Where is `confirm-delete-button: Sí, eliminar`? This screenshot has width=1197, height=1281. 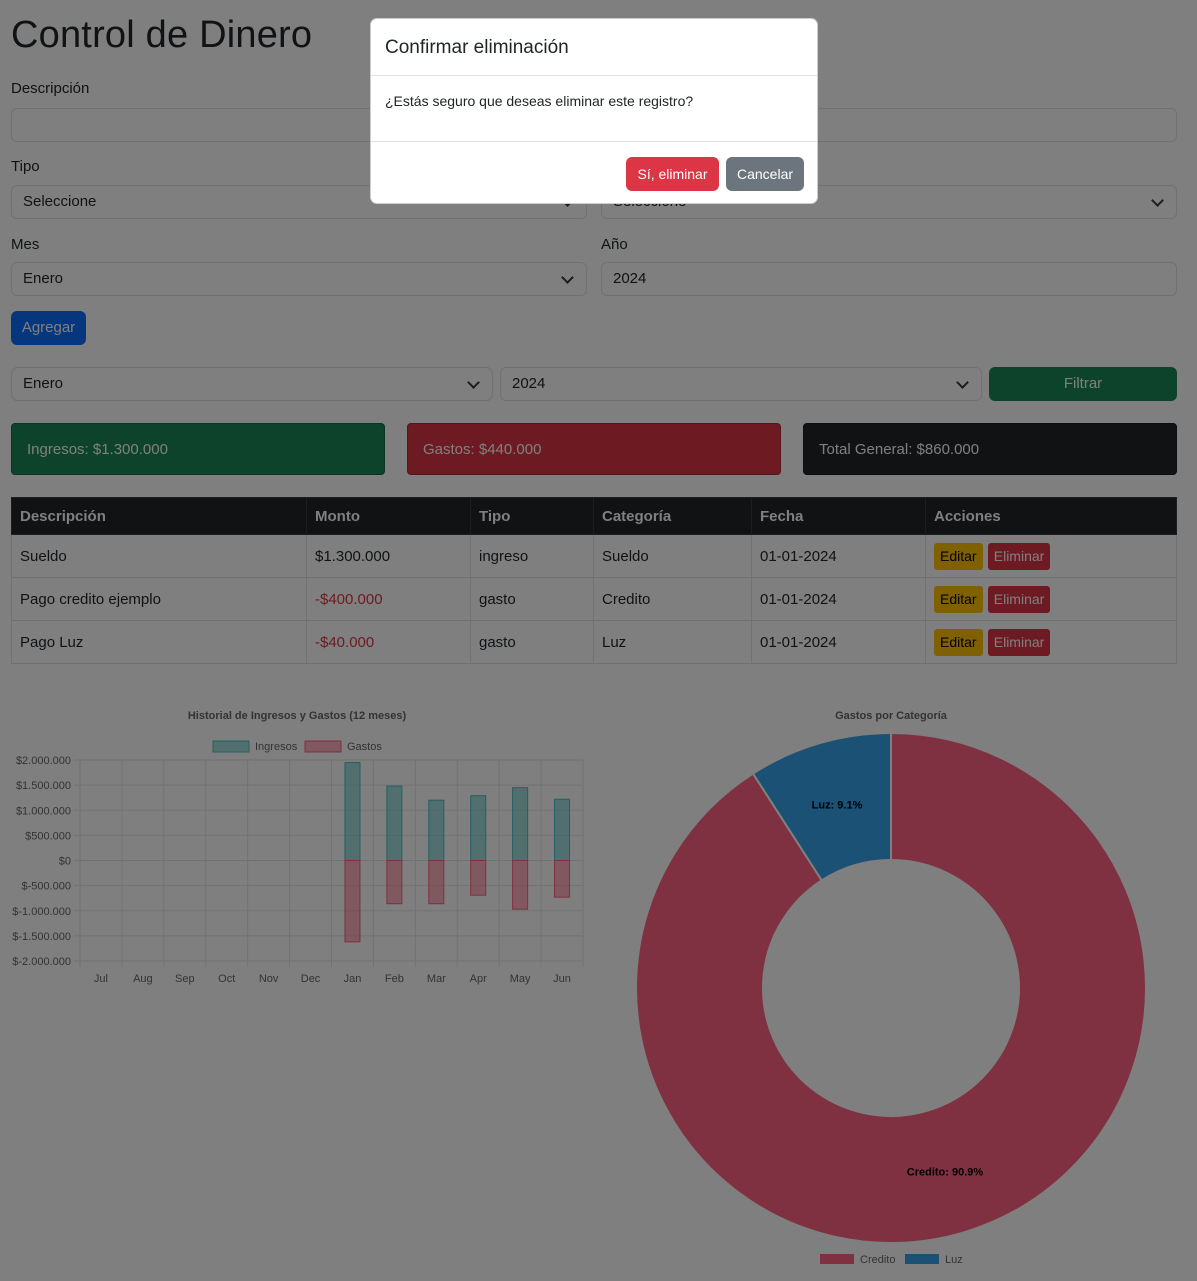
confirm-delete-button: Sí, eliminar is located at coordinates (672, 174).